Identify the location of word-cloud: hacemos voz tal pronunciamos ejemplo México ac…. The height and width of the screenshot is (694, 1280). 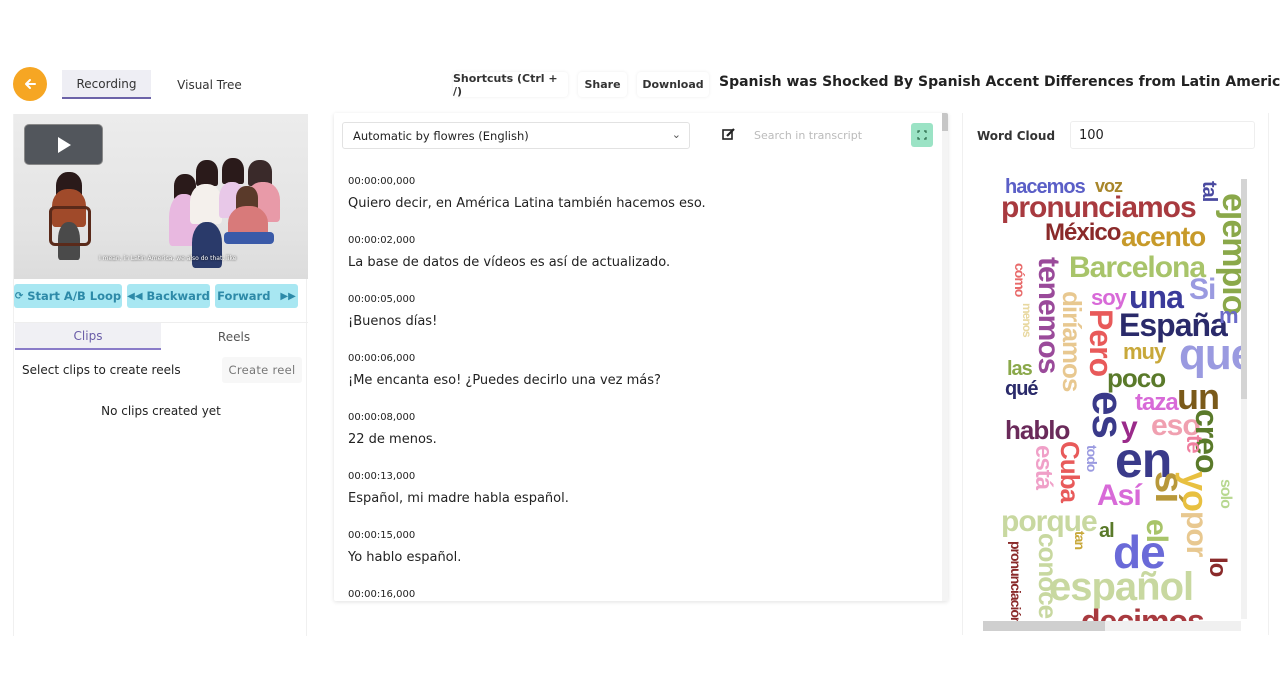
(1121, 397).